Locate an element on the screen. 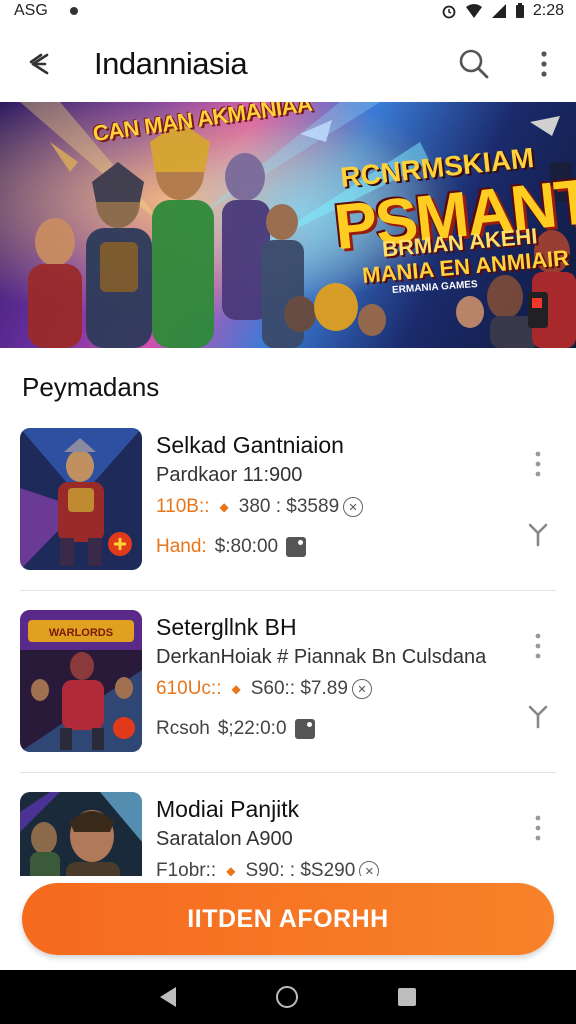 The height and width of the screenshot is (1024, 576). search-button is located at coordinates (474, 64).